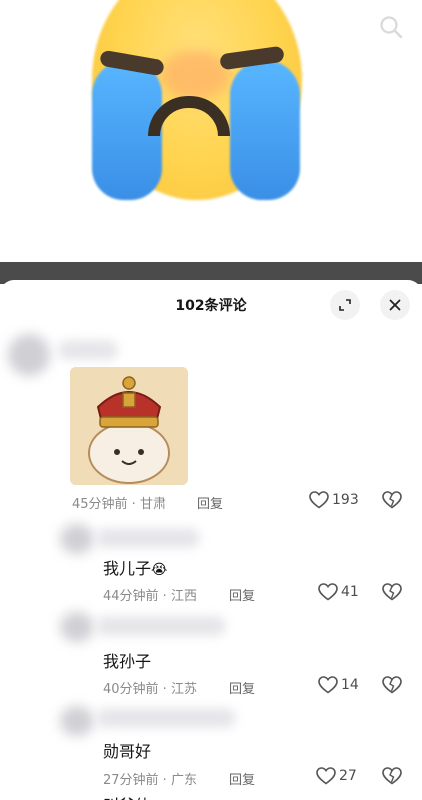  Describe the element at coordinates (348, 776) in the screenshot. I see `like-count: 27` at that location.